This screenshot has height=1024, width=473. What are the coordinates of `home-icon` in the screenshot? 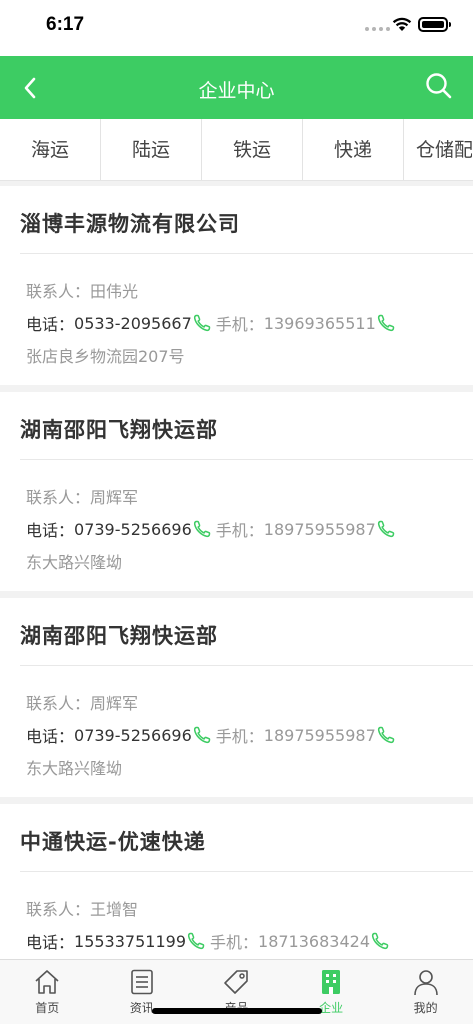 It's located at (47, 982).